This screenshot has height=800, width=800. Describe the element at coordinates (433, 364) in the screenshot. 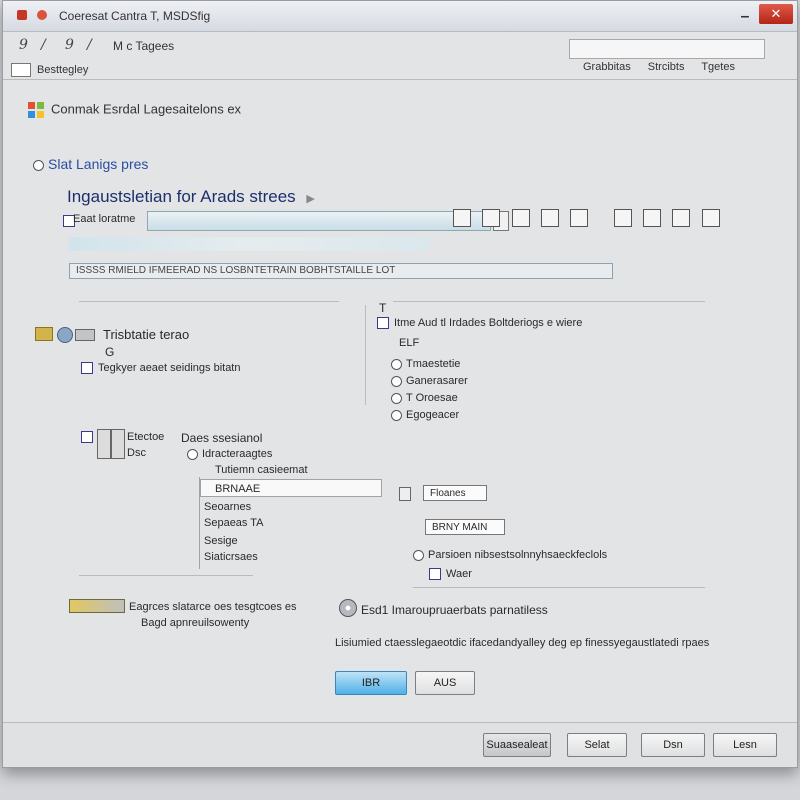

I see `radio-option-label: Tmaestetie` at that location.